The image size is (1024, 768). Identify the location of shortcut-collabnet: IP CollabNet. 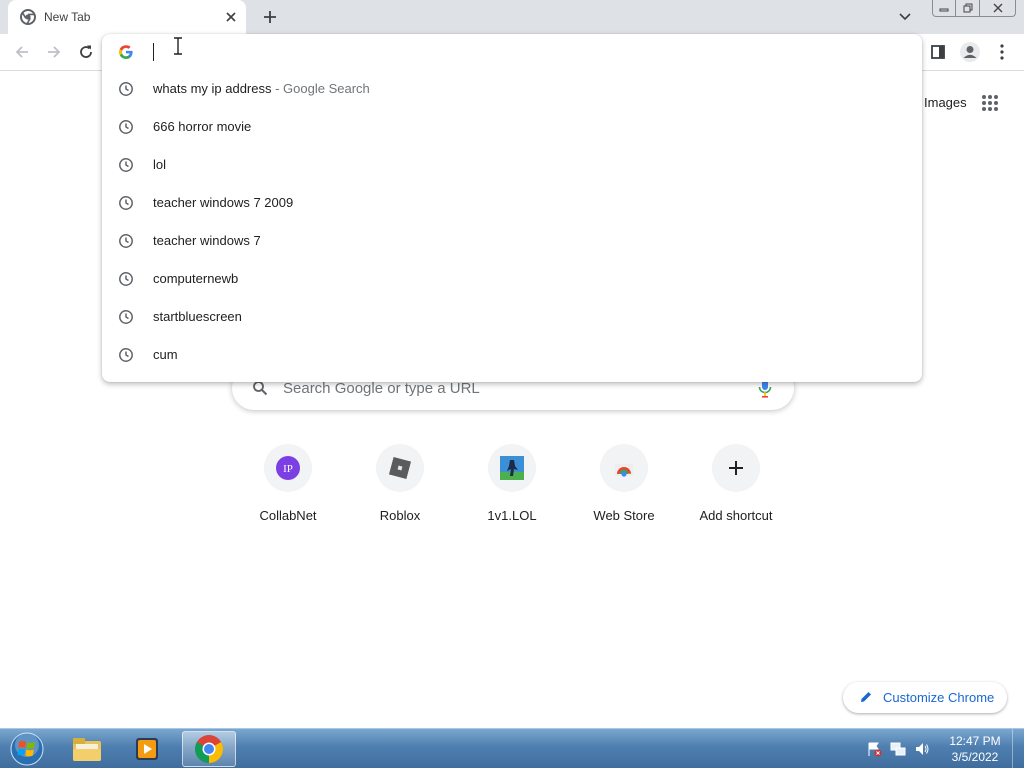
(288, 489).